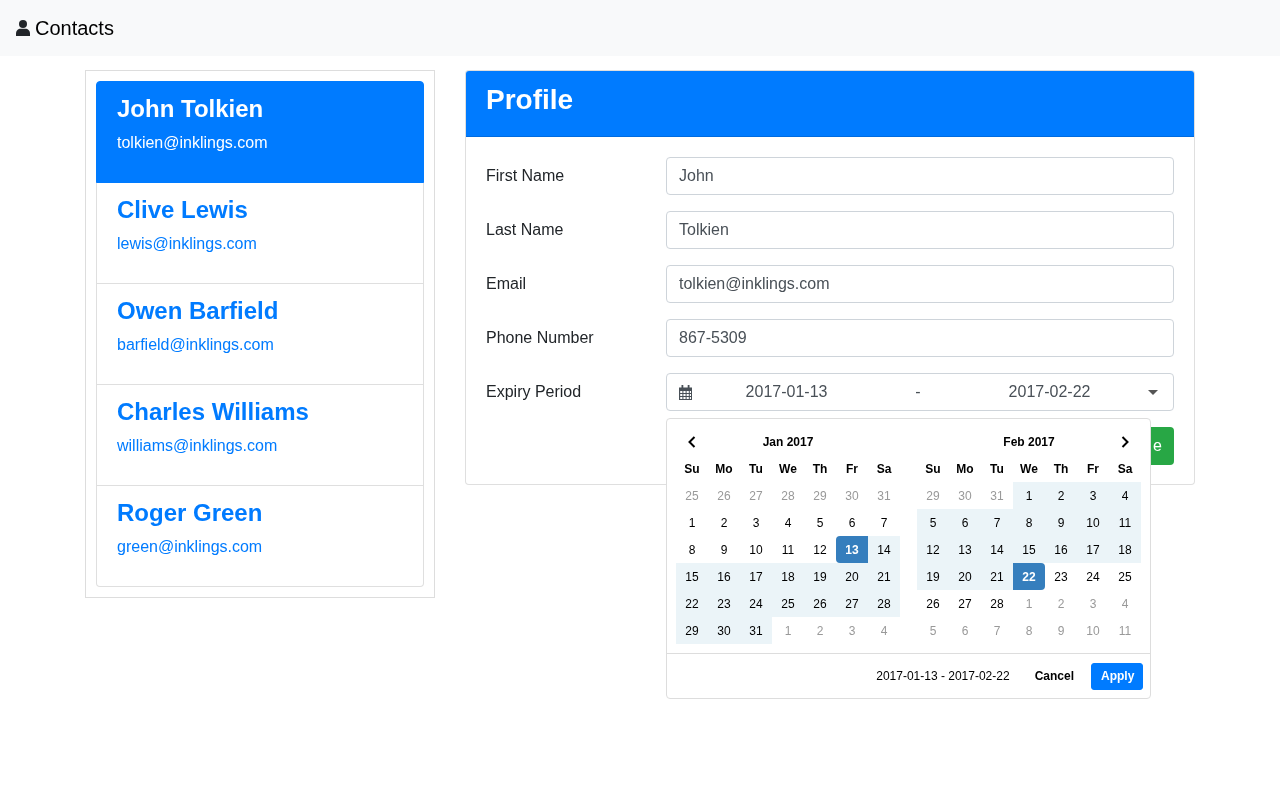  Describe the element at coordinates (920, 284) in the screenshot. I see `text-input: tolkien@inklings.com` at that location.